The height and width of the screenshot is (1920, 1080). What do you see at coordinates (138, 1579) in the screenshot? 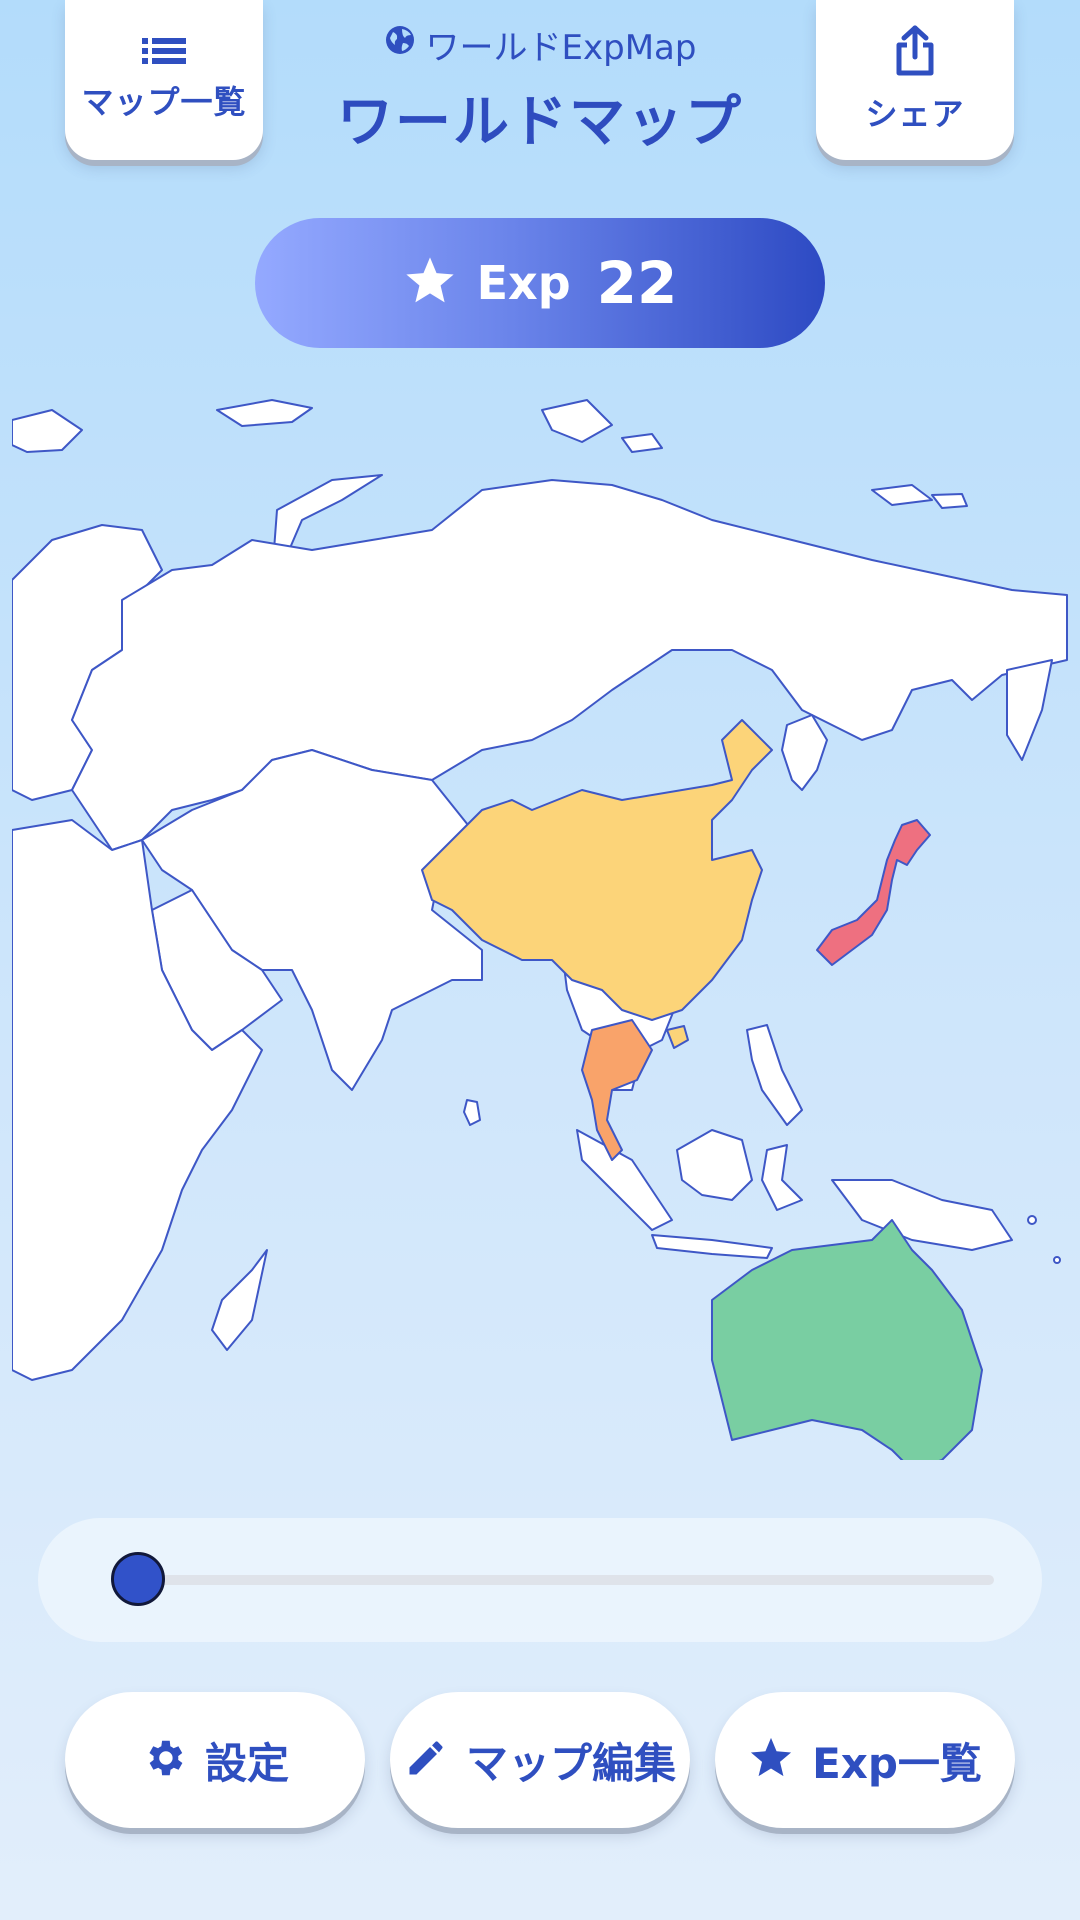
I see `slider-thumb` at bounding box center [138, 1579].